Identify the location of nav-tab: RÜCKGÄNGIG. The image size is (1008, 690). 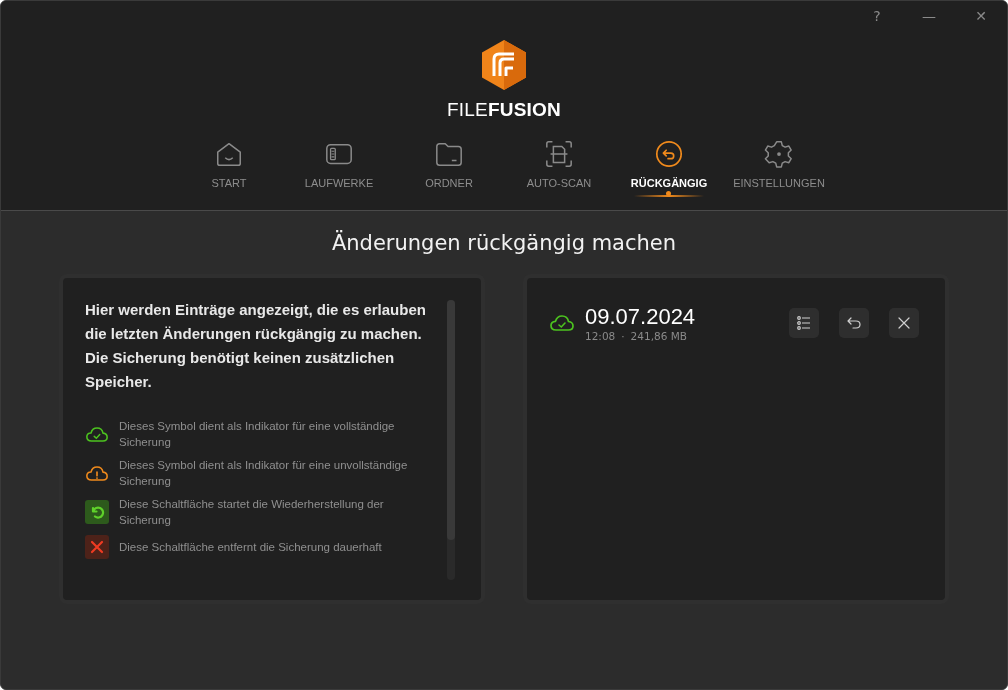
(669, 166).